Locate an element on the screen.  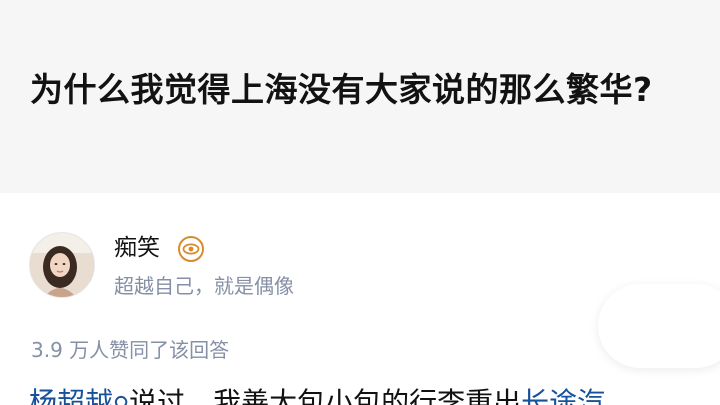
answer-body-text: 说过，我善大包小包的行李重出 is located at coordinates (325, 395).